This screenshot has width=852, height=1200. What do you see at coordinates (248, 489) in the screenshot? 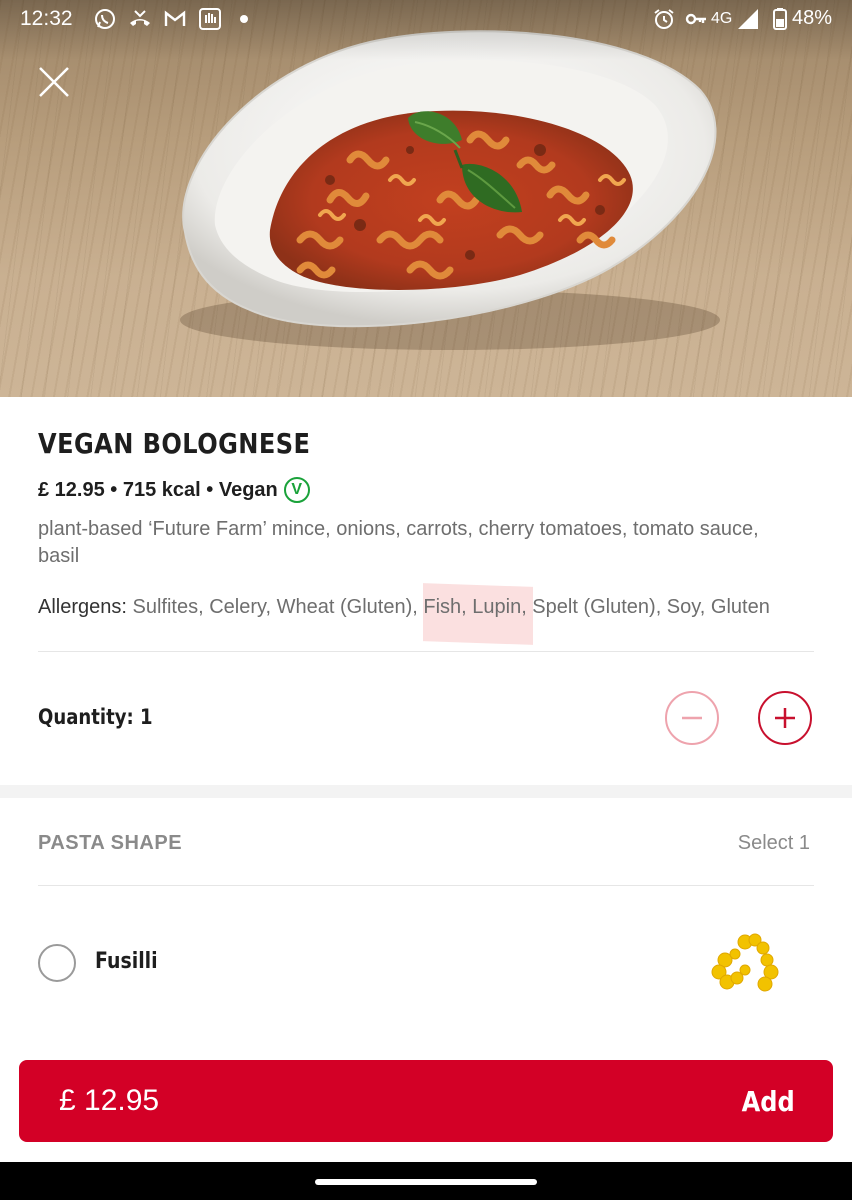
I see `product-diet: Vegan` at bounding box center [248, 489].